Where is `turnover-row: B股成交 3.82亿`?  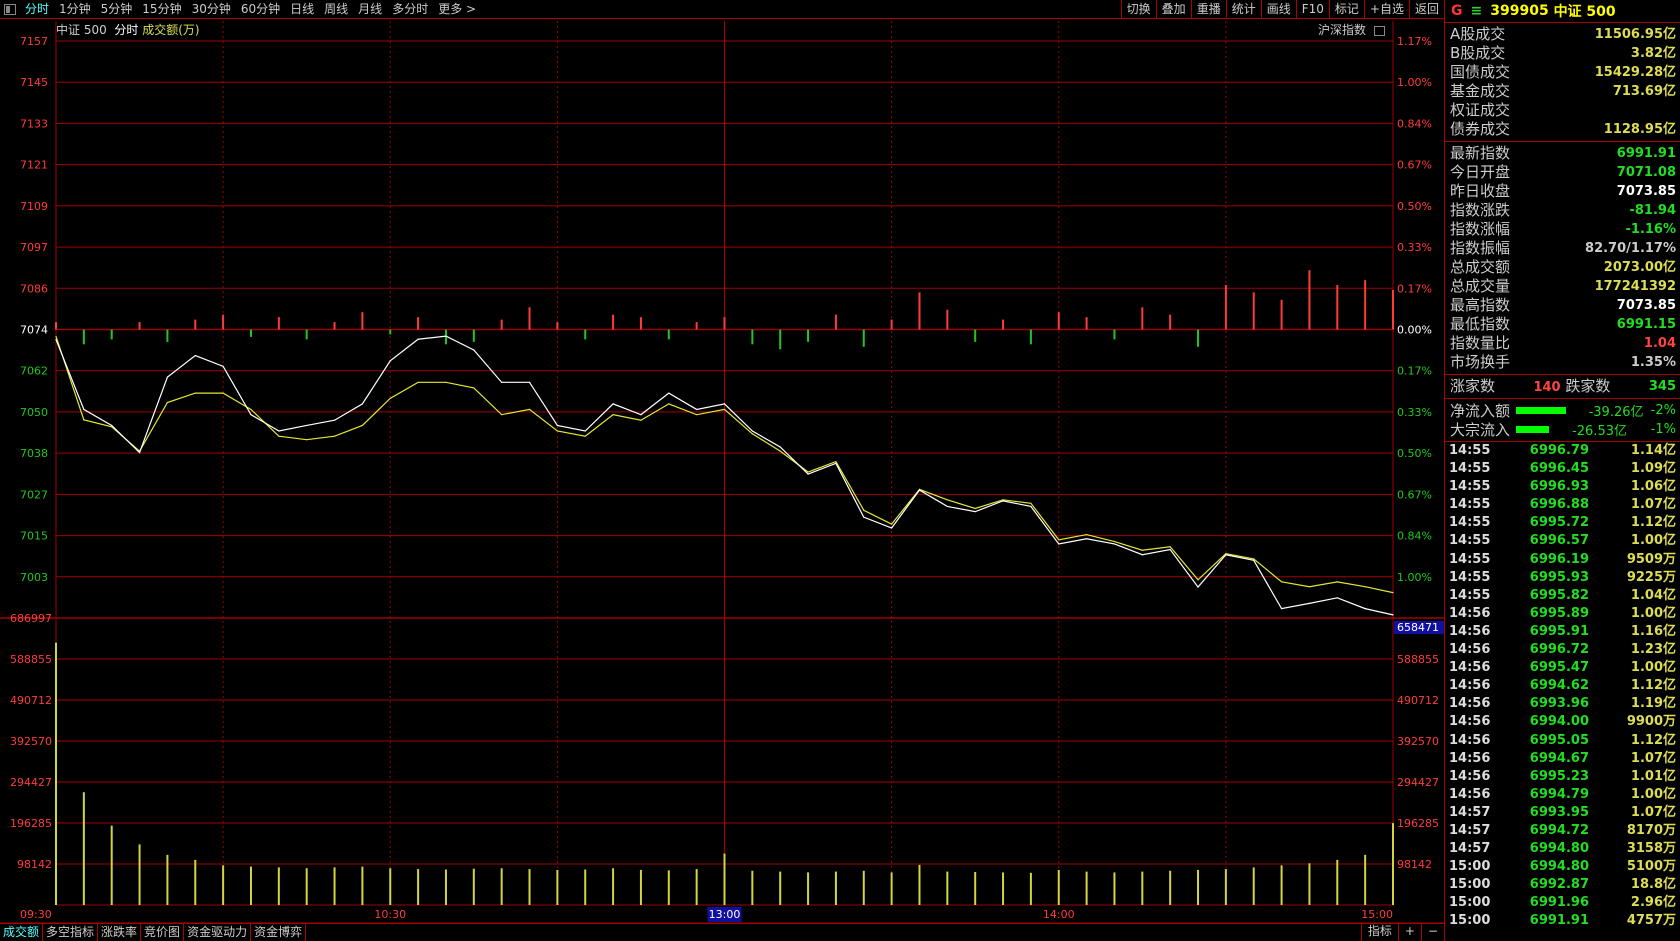 turnover-row: B股成交 3.82亿 is located at coordinates (1562, 53).